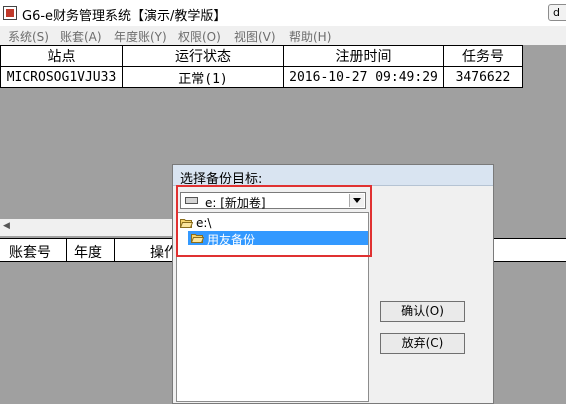  Describe the element at coordinates (333, 176) in the screenshot. I see `dialog-title-bar: 选择备份目标:` at that location.